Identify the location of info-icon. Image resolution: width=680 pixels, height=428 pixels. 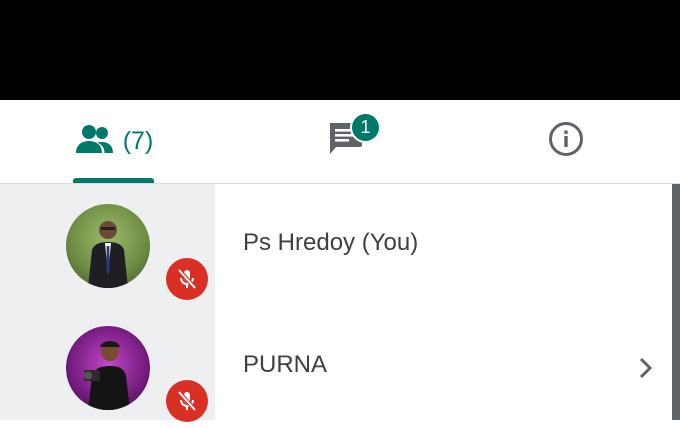
(566, 141).